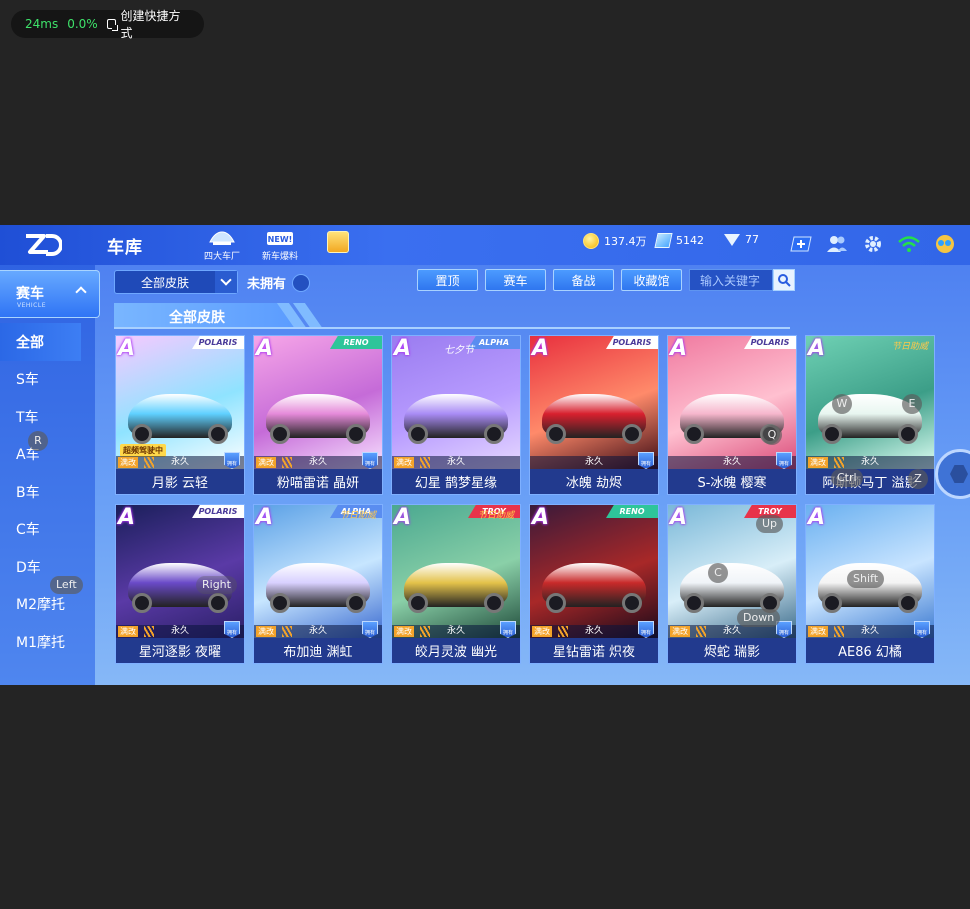  Describe the element at coordinates (651, 280) in the screenshot. I see `tab-collection: 收藏馆` at that location.